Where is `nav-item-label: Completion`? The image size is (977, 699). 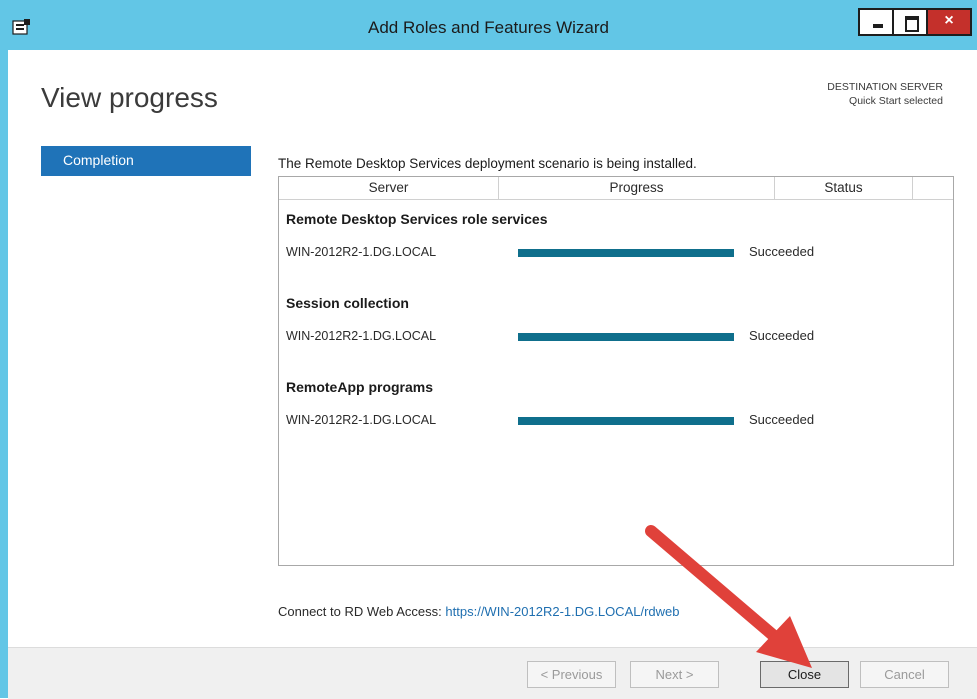
nav-item-label: Completion is located at coordinates (98, 160).